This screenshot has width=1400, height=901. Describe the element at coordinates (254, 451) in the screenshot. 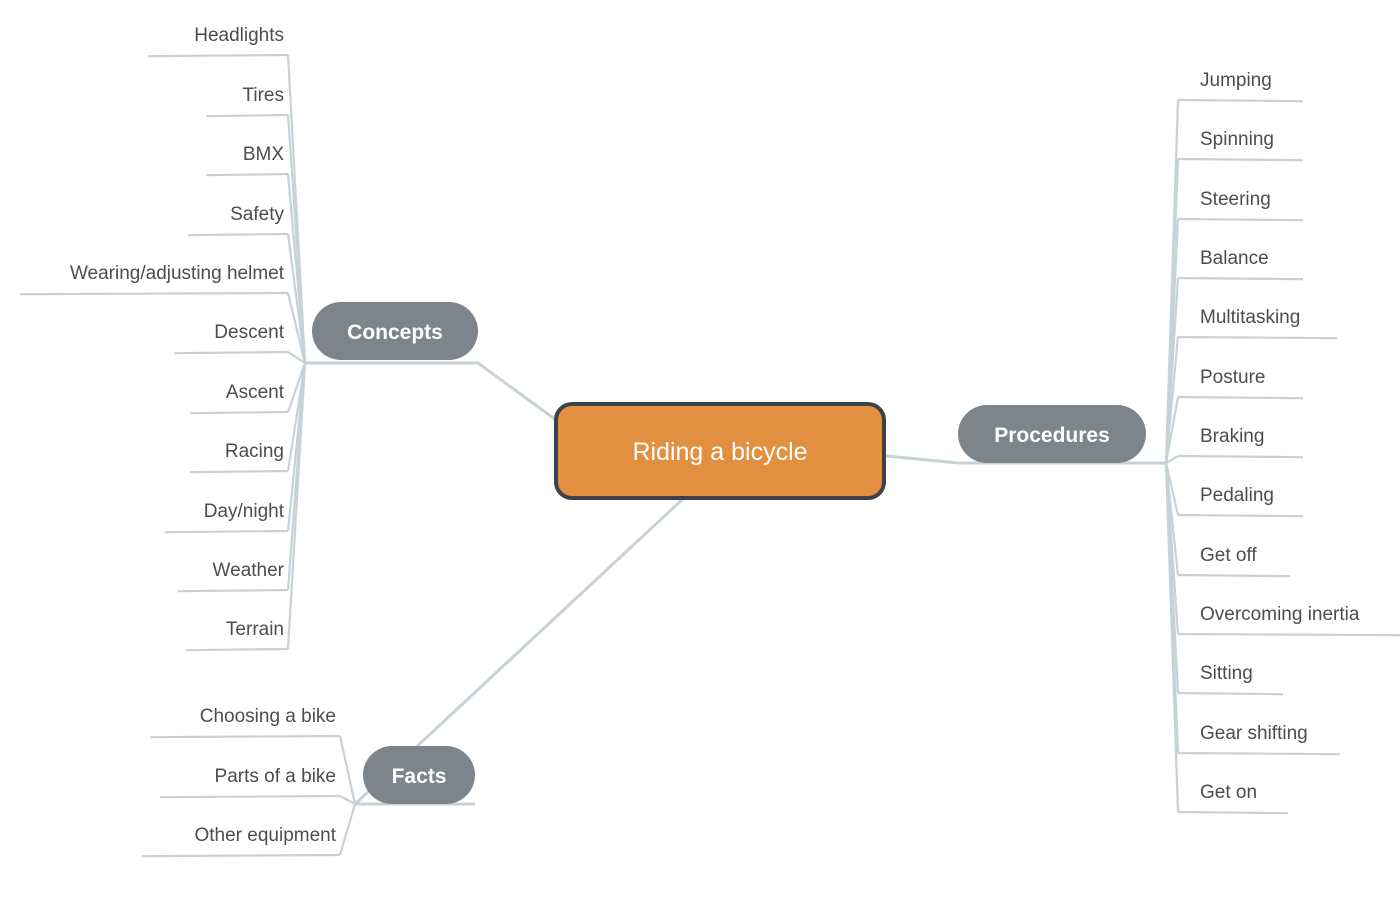

I see `leaf-label: Racing` at that location.